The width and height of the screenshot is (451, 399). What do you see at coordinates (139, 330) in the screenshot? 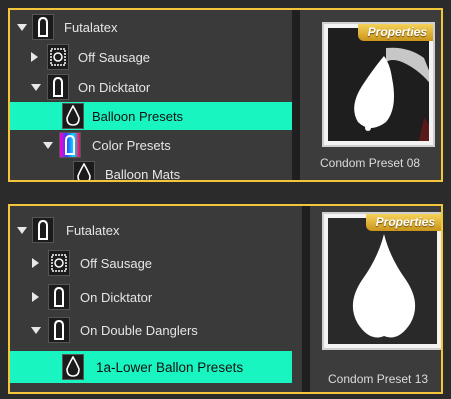
I see `tree-item-label: On Double Danglers` at bounding box center [139, 330].